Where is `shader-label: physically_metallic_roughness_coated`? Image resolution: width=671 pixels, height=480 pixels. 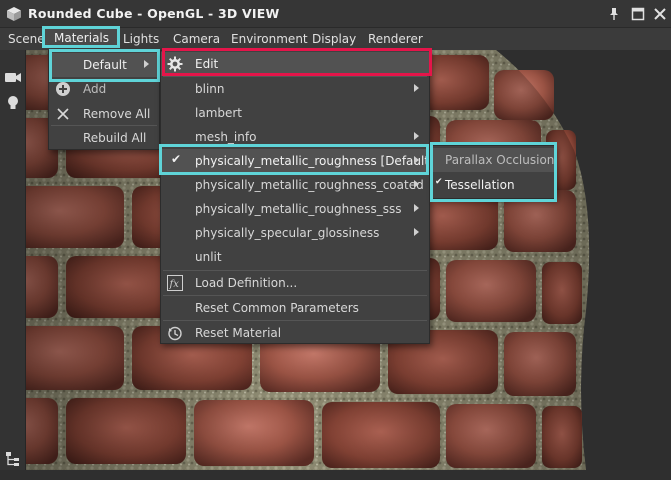 shader-label: physically_metallic_roughness_coated is located at coordinates (309, 185).